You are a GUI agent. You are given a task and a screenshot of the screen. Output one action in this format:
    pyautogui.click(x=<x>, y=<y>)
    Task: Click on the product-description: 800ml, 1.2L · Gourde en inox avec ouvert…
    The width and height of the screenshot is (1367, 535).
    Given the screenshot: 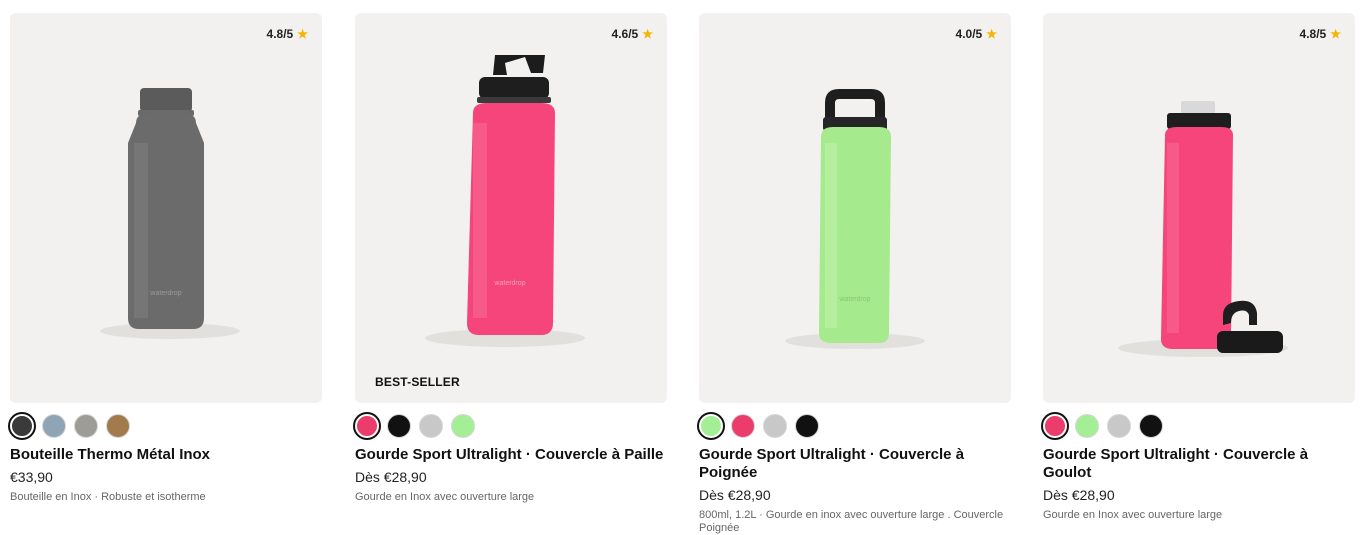 What is the action you would take?
    pyautogui.click(x=851, y=521)
    